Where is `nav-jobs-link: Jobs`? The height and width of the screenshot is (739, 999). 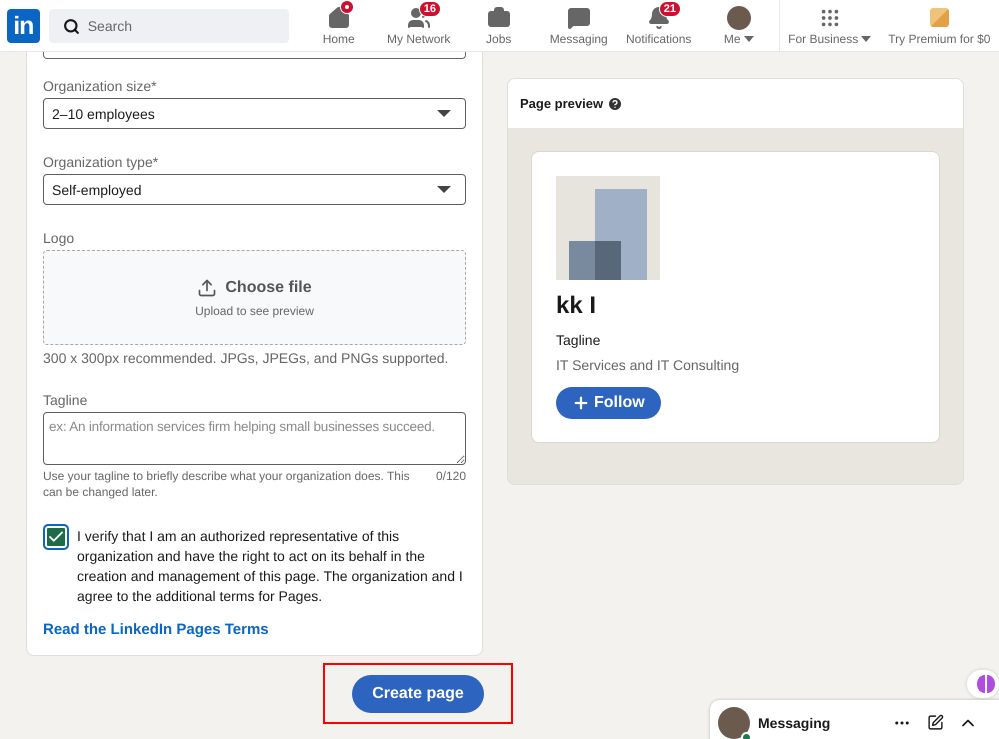 nav-jobs-link: Jobs is located at coordinates (498, 25).